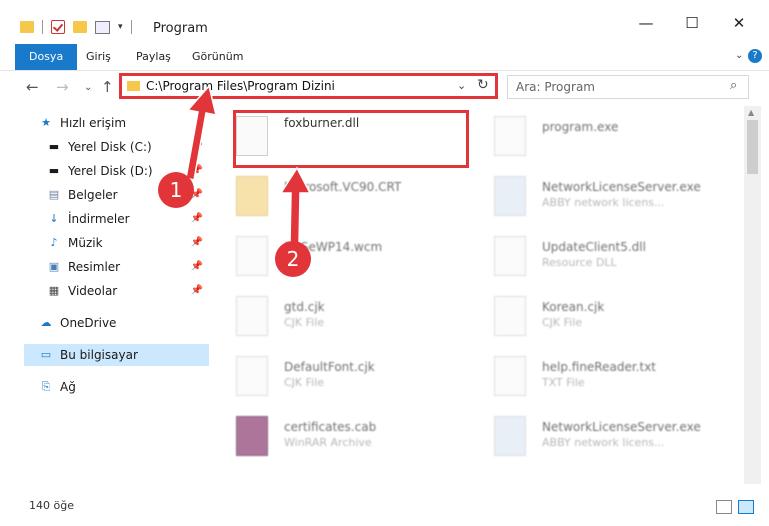  Describe the element at coordinates (176, 190) in the screenshot. I see `step-marker-1: 1` at that location.